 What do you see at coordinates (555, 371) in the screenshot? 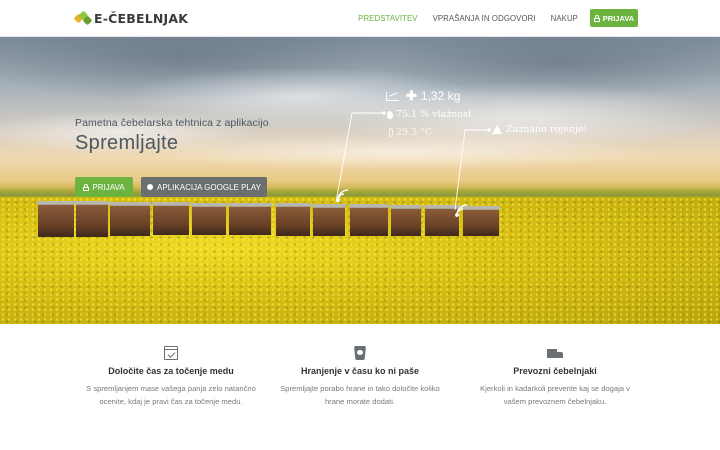
I see `feature-title: Prevozni čebelnjaki` at bounding box center [555, 371].